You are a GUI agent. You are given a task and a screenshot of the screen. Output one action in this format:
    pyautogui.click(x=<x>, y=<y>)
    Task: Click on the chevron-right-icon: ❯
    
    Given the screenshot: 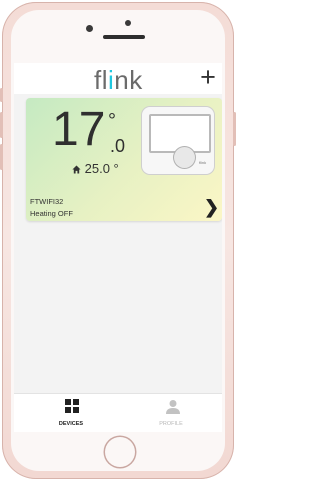 What is the action you would take?
    pyautogui.click(x=211, y=207)
    